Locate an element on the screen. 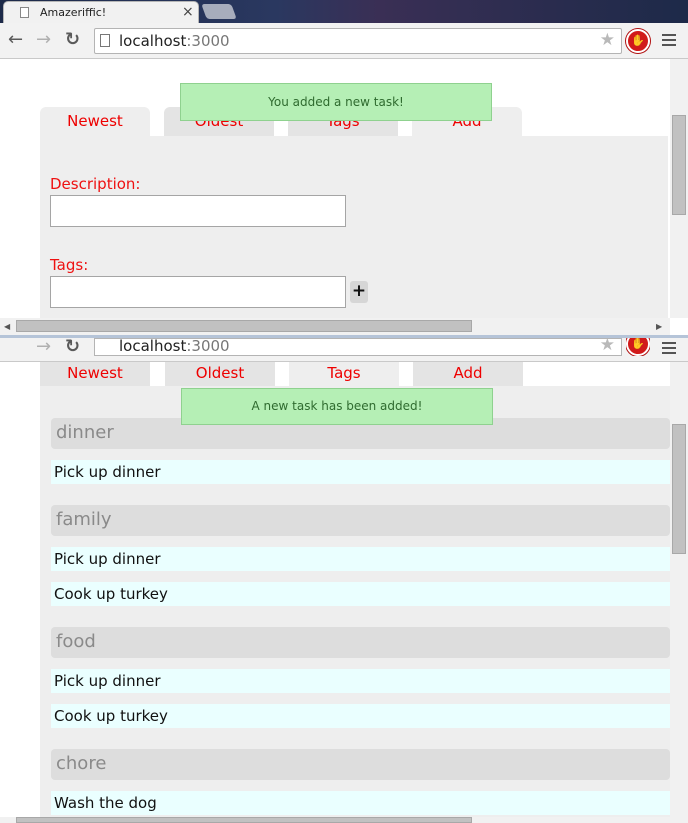 The height and width of the screenshot is (823, 688). scroll-right-icon: ▶ is located at coordinates (659, 326).